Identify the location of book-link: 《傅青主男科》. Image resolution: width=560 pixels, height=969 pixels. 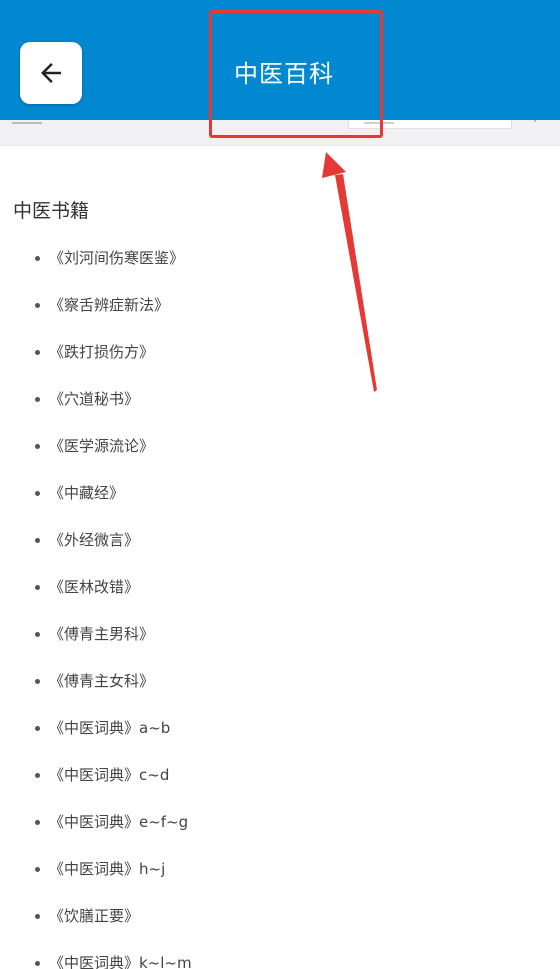
(101, 634).